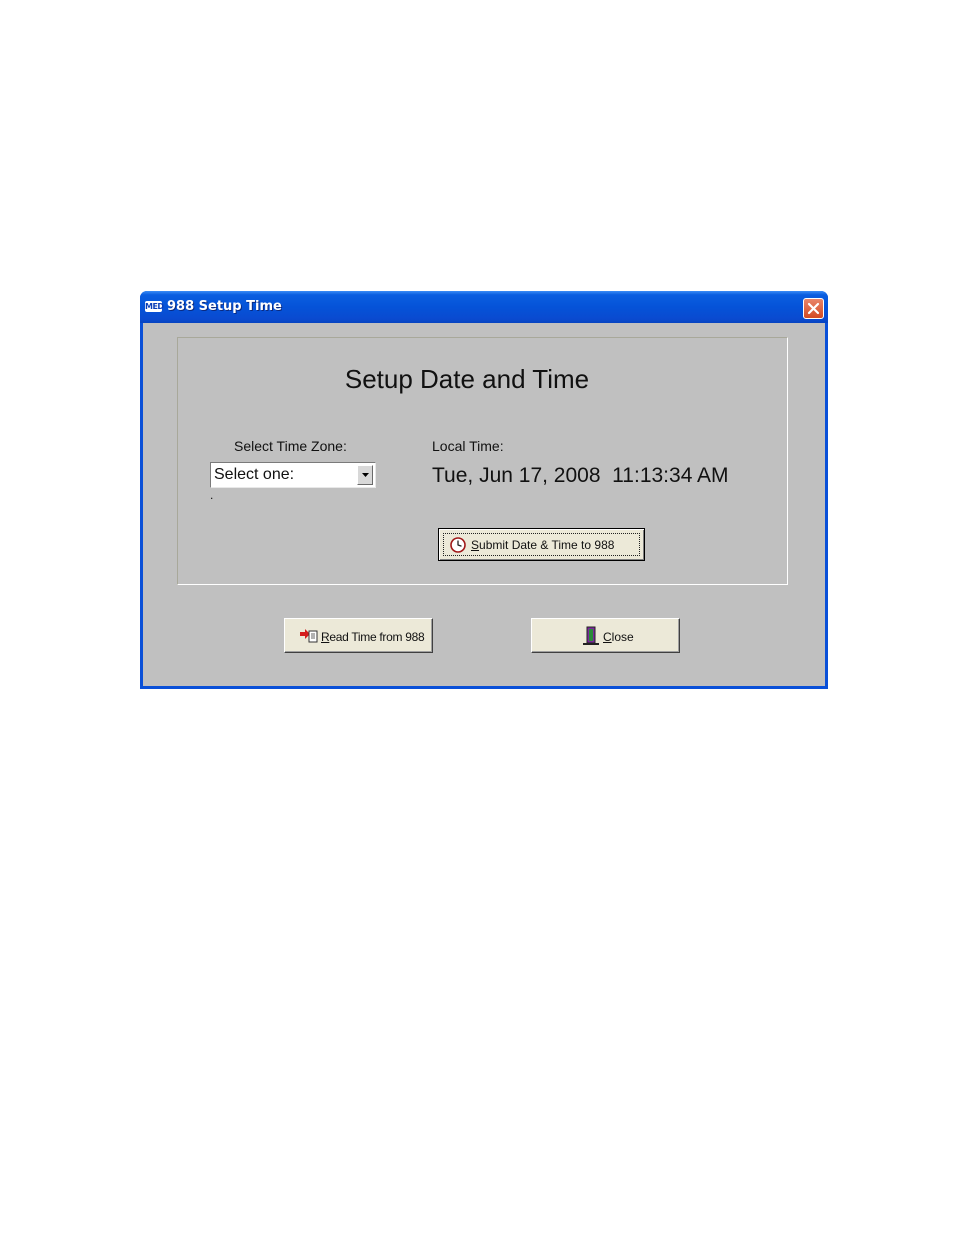  I want to click on window-close-button, so click(813, 308).